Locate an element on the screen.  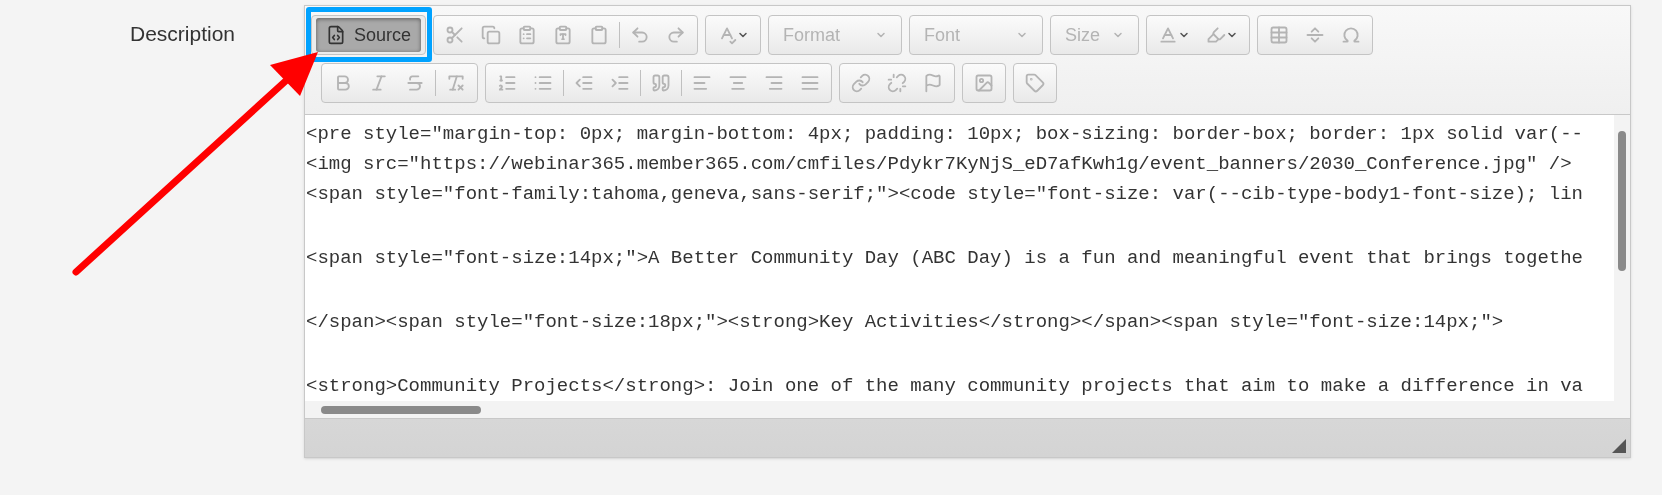
justify-icon is located at coordinates (810, 83).